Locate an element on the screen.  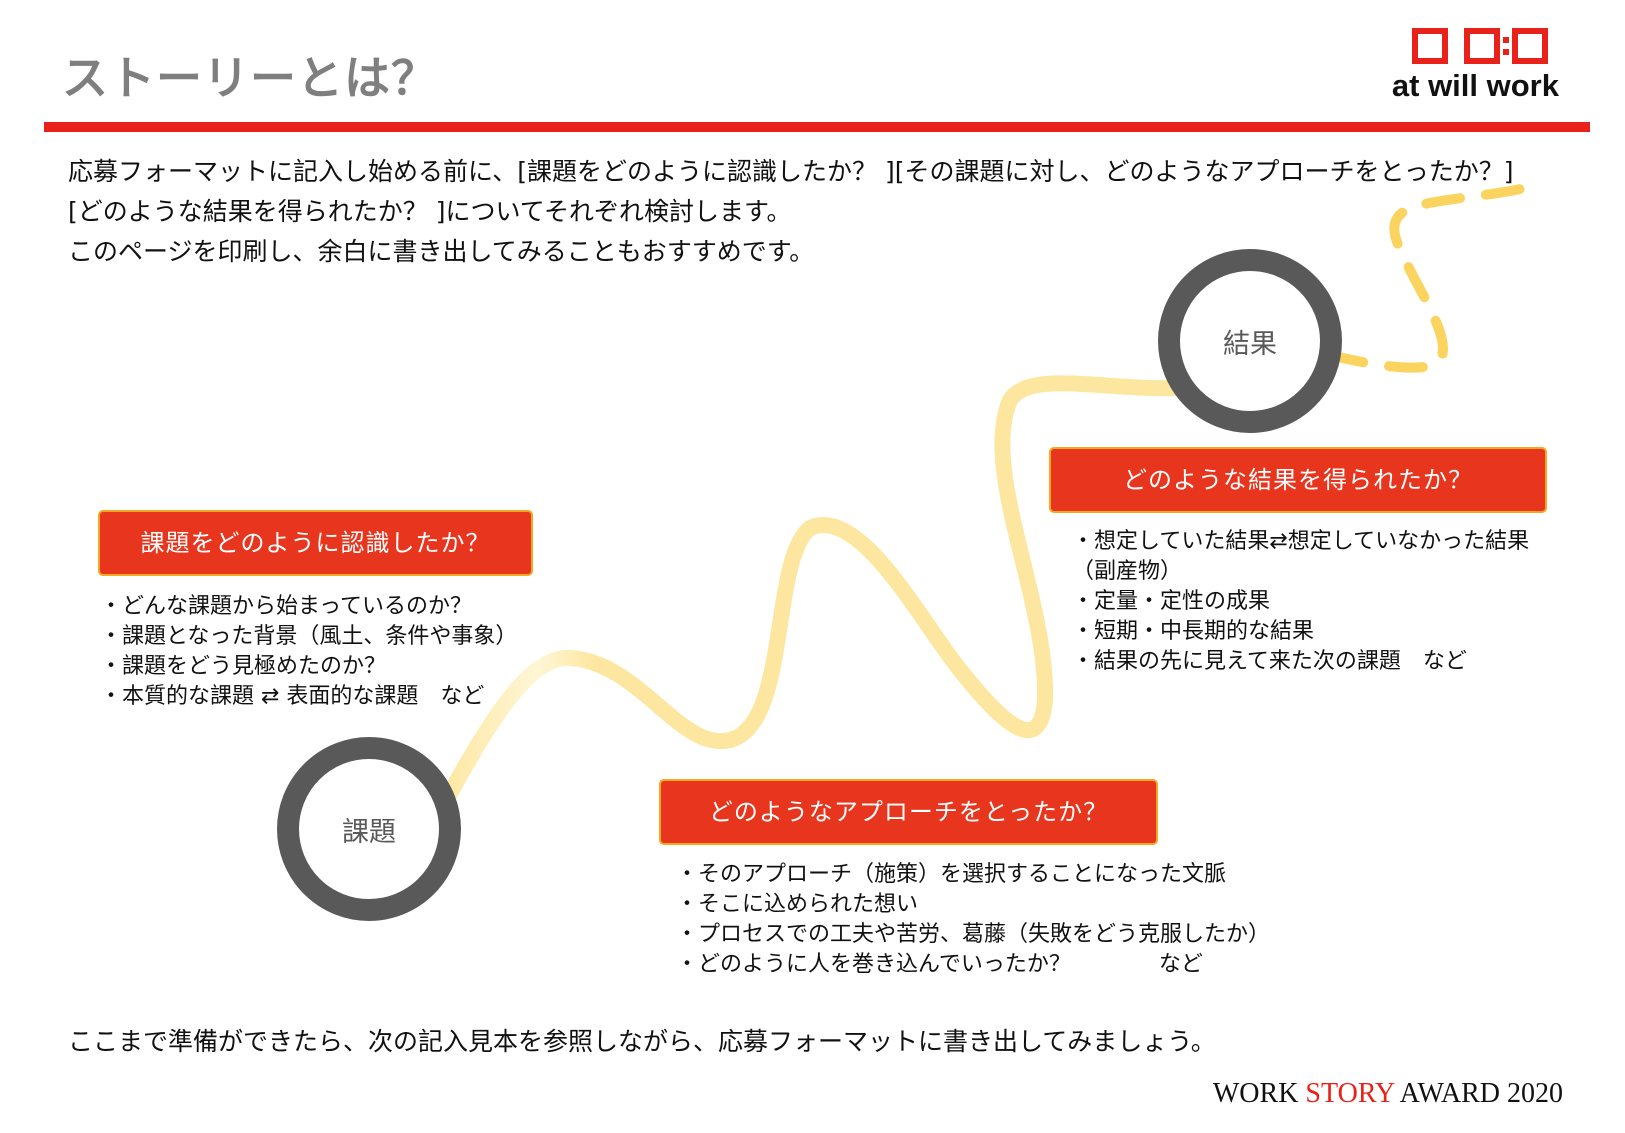
list-item: ・そこに込められた想い is located at coordinates (797, 904).